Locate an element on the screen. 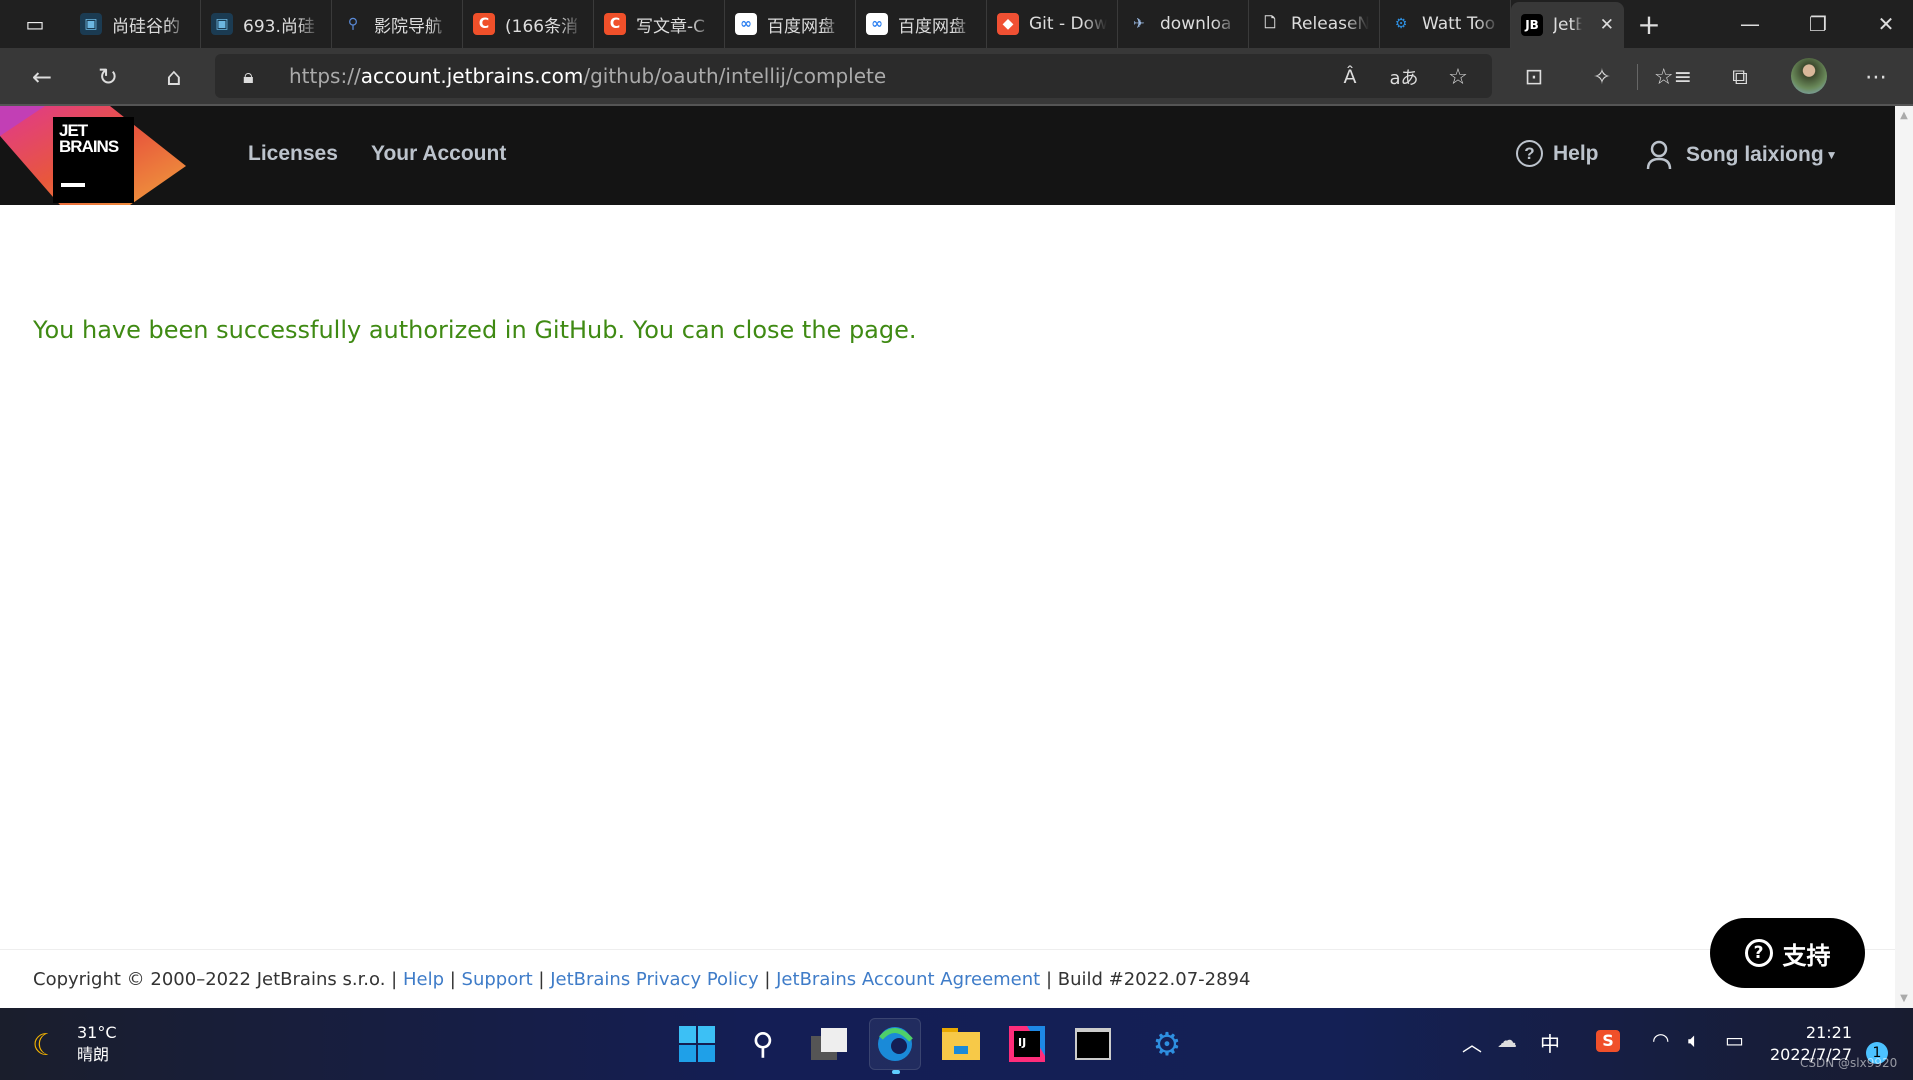 The image size is (1913, 1080). build-number: Build #2022.07-2894 is located at coordinates (1154, 979).